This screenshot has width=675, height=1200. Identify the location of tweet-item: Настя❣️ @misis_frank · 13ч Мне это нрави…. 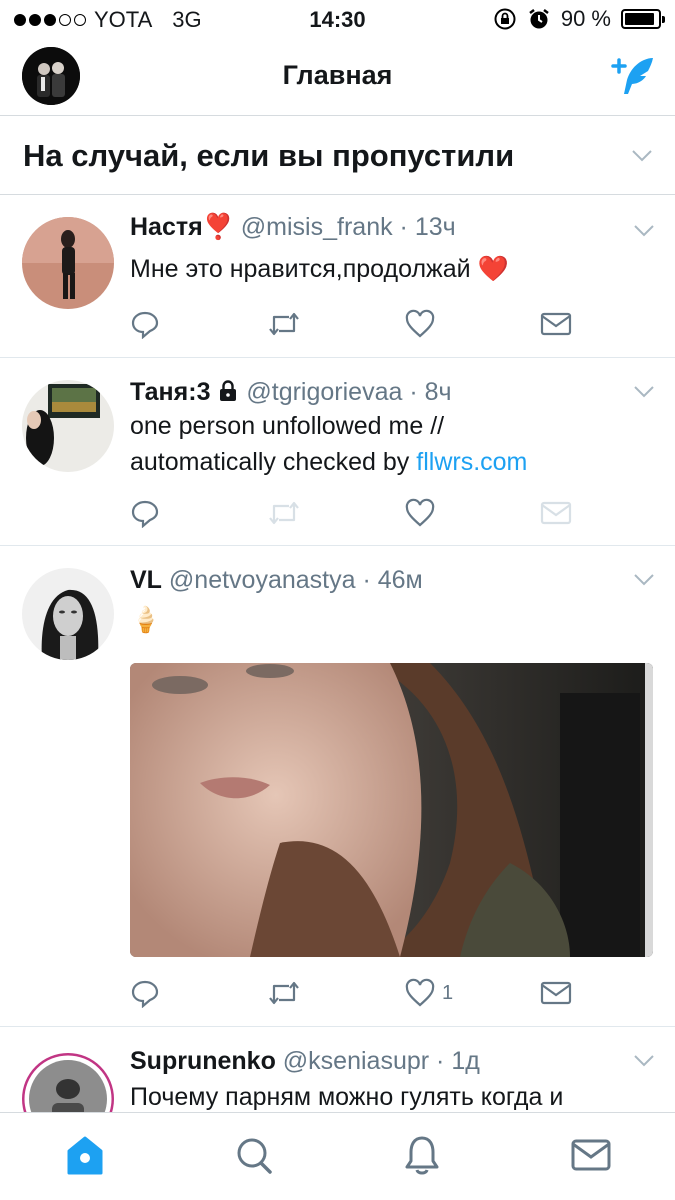
(337, 276).